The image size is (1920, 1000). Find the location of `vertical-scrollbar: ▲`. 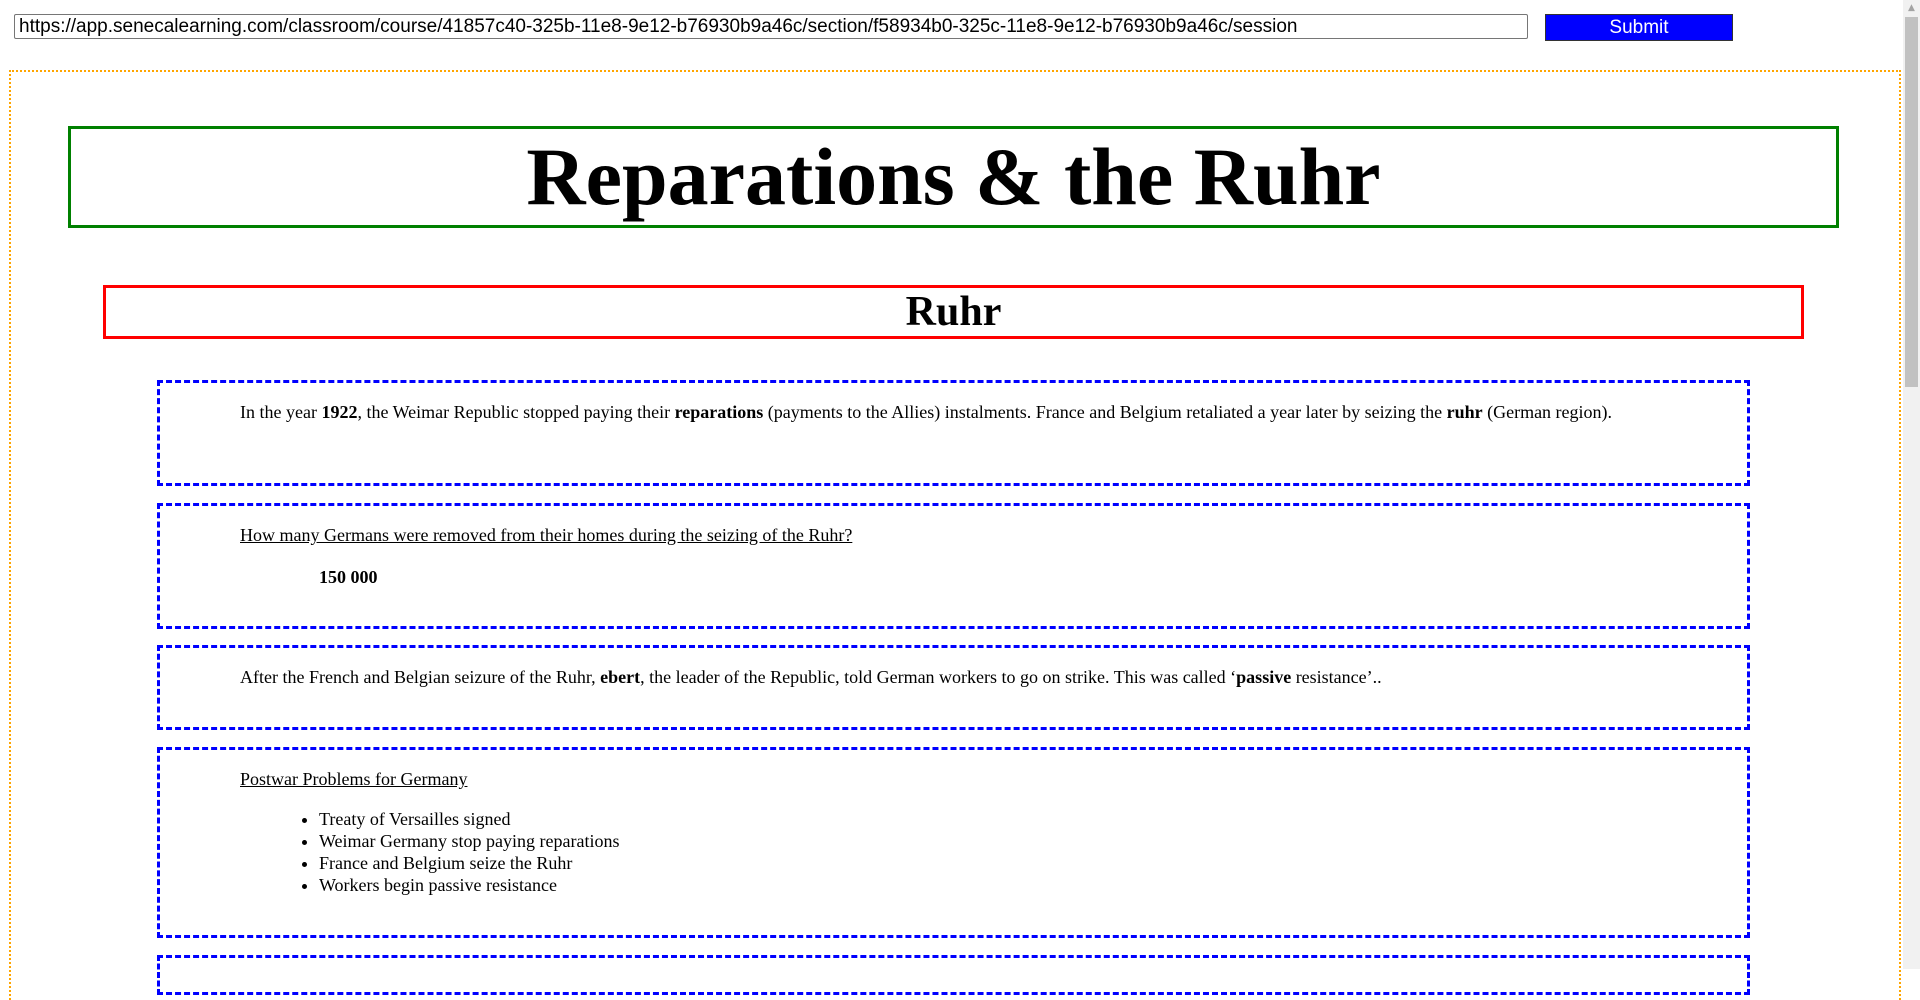

vertical-scrollbar: ▲ is located at coordinates (1911, 484).